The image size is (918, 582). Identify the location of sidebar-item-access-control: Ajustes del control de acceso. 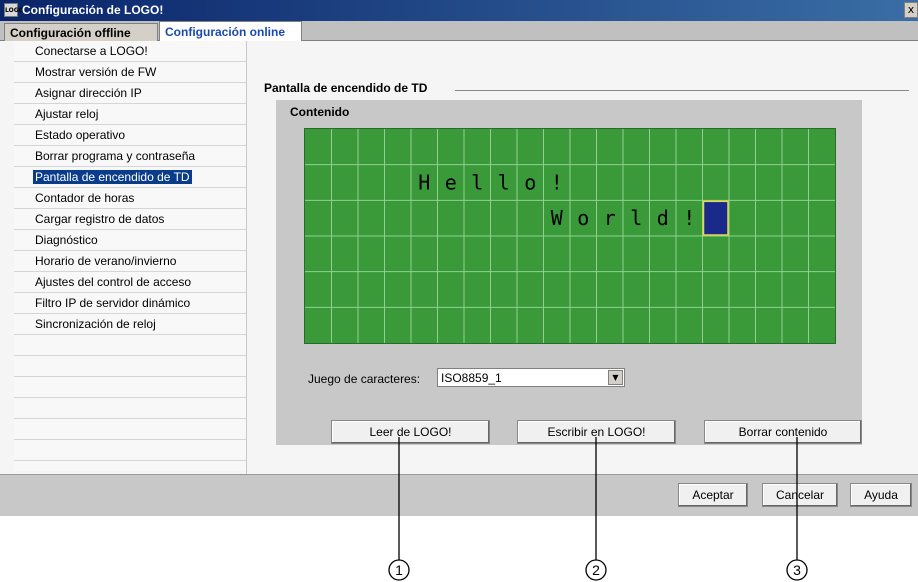
(130, 282).